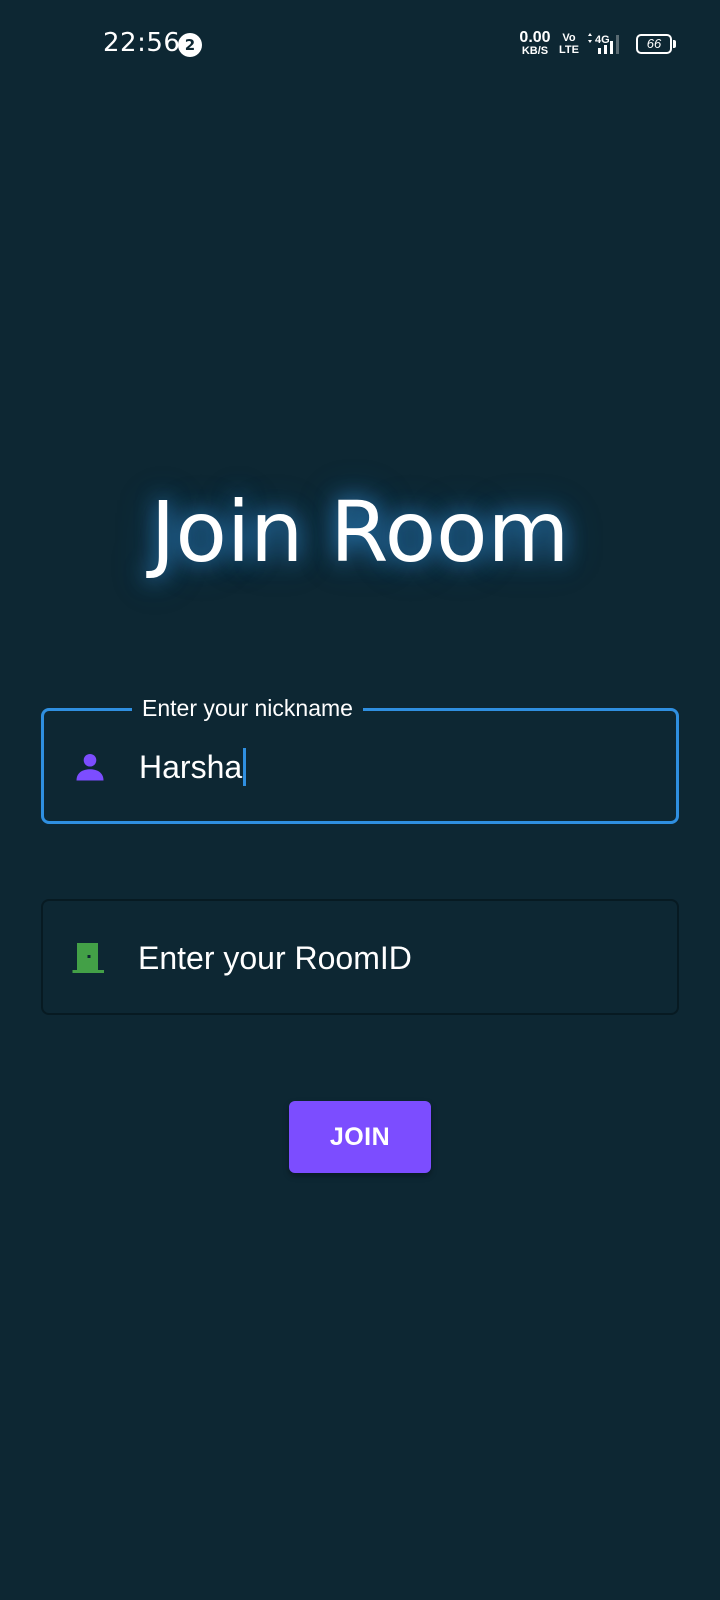 The height and width of the screenshot is (1600, 720). I want to click on volte-icon: Vo LTE, so click(569, 44).